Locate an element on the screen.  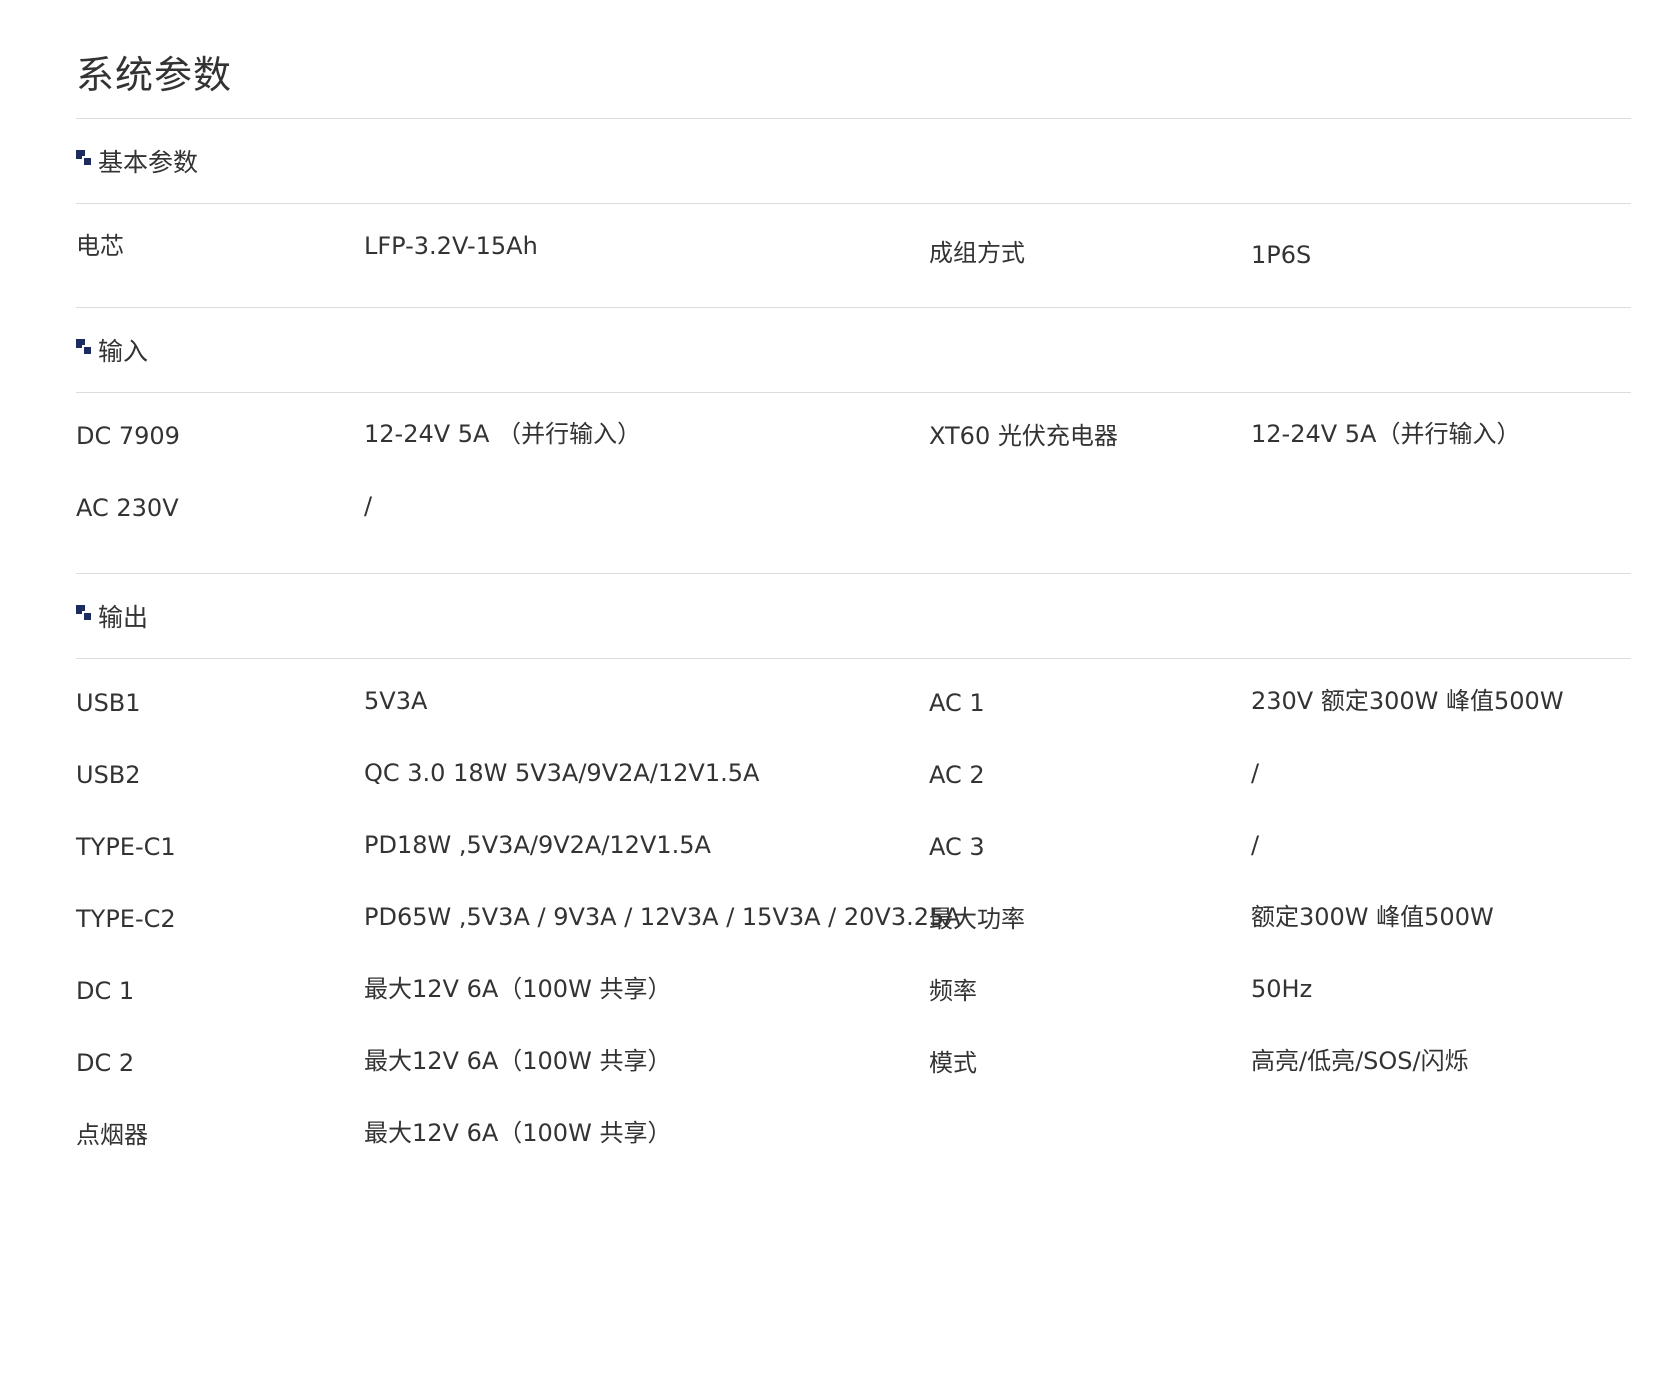
spec-label: AC 230V is located at coordinates (127, 508).